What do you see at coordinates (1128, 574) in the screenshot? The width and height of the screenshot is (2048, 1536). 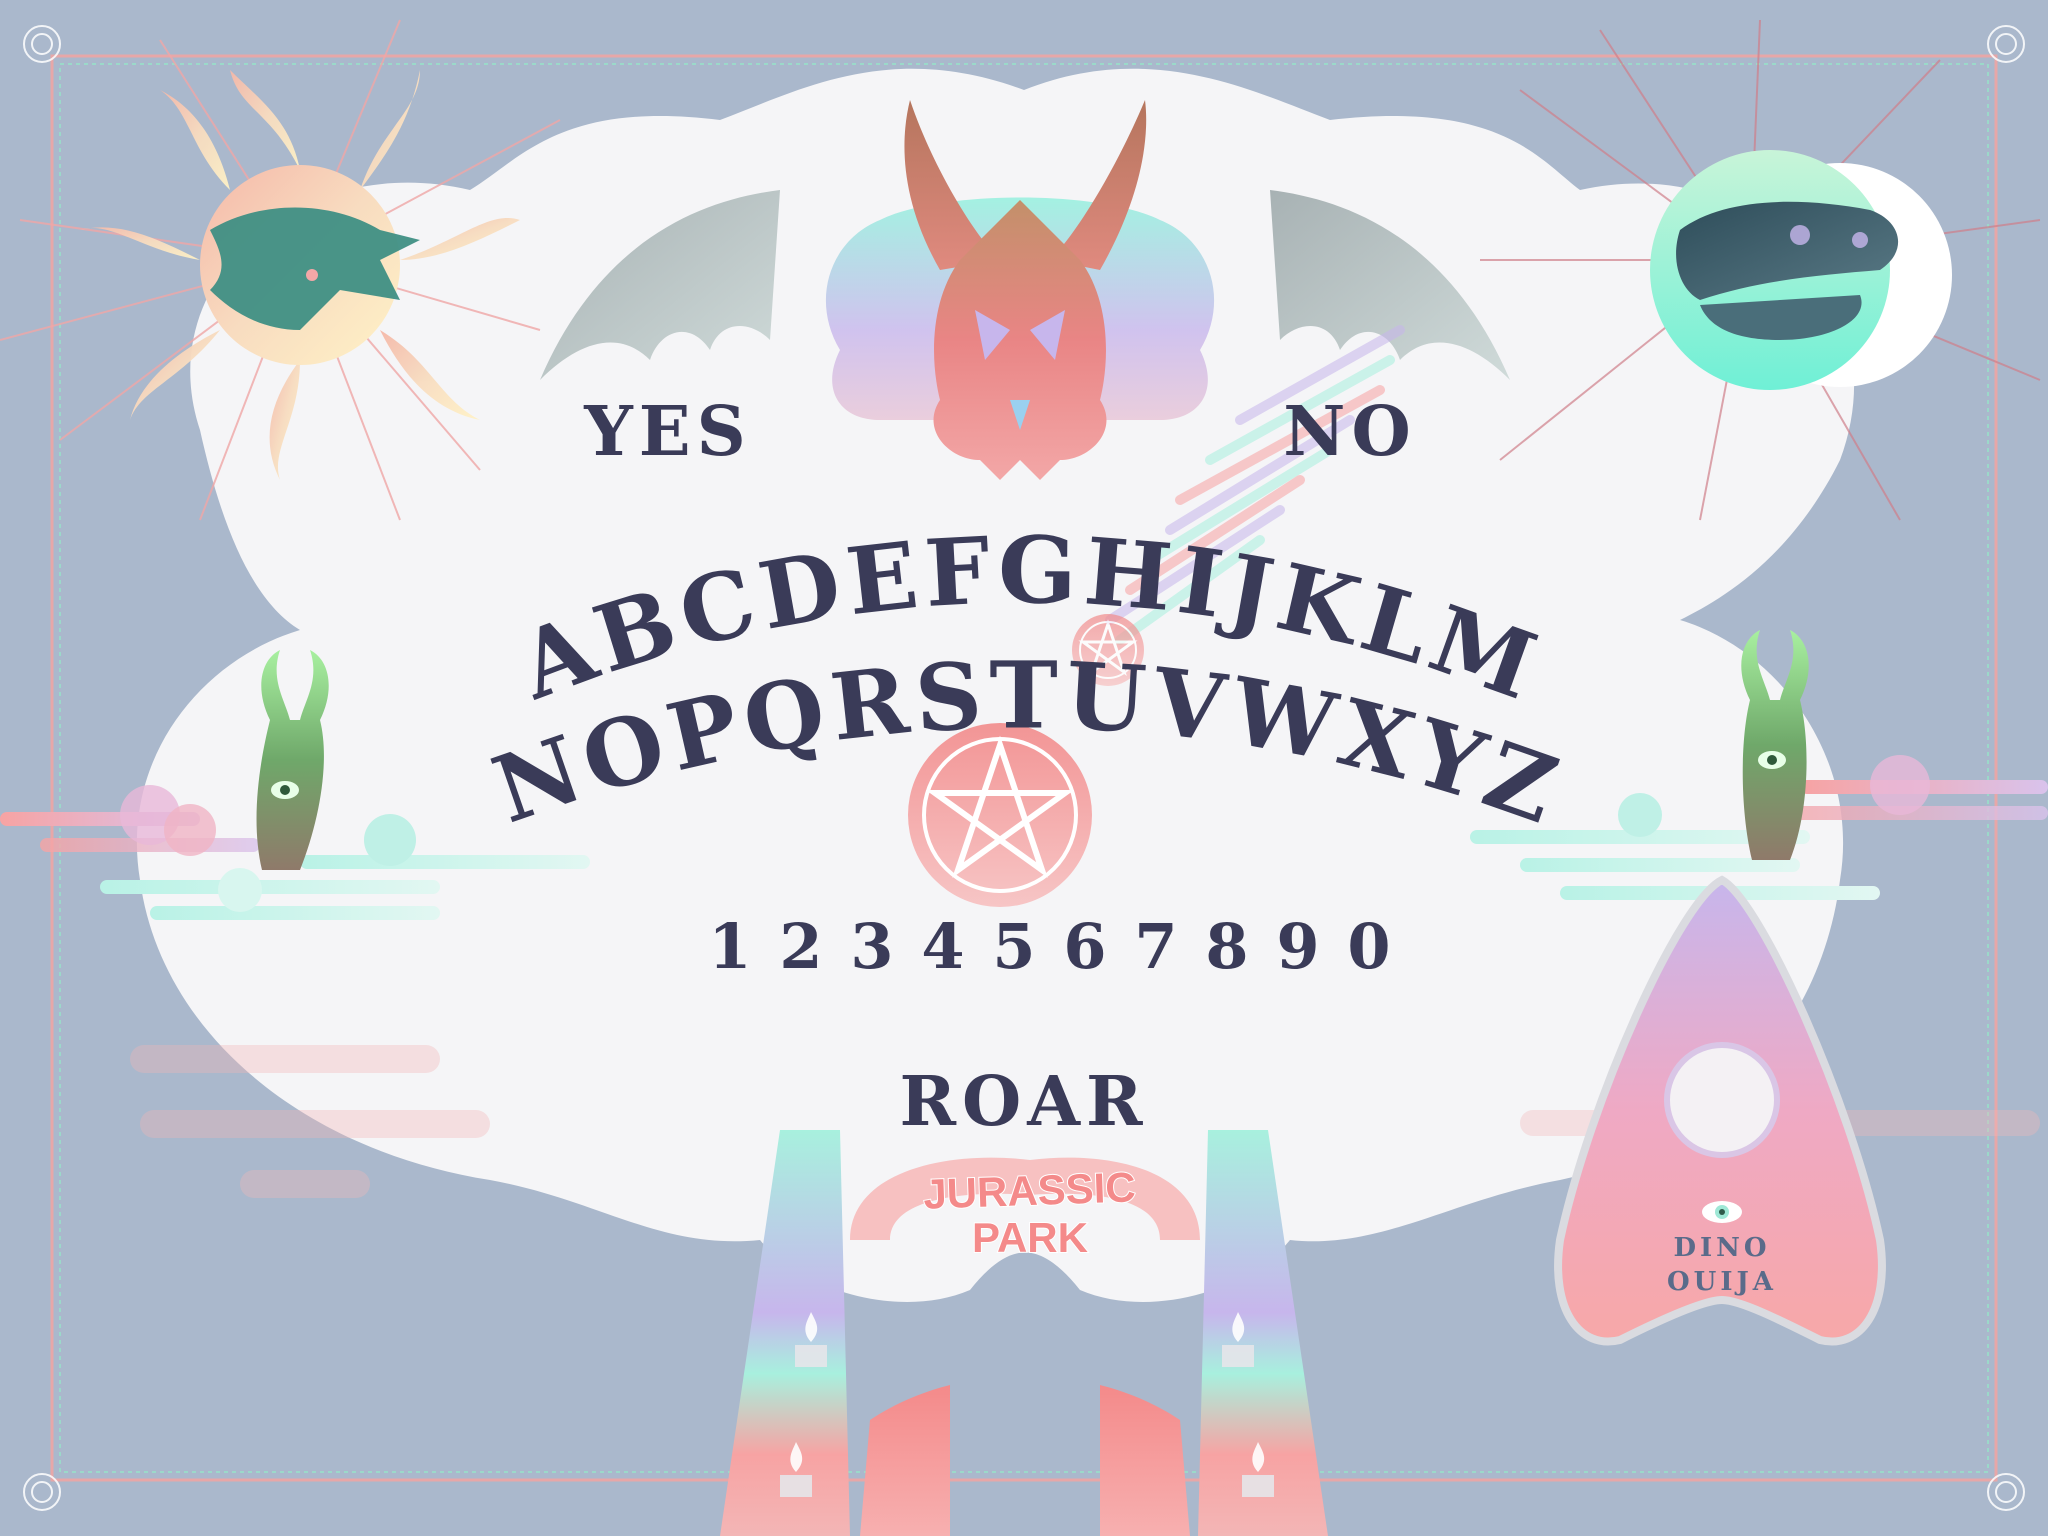 I see `letter-h: H` at bounding box center [1128, 574].